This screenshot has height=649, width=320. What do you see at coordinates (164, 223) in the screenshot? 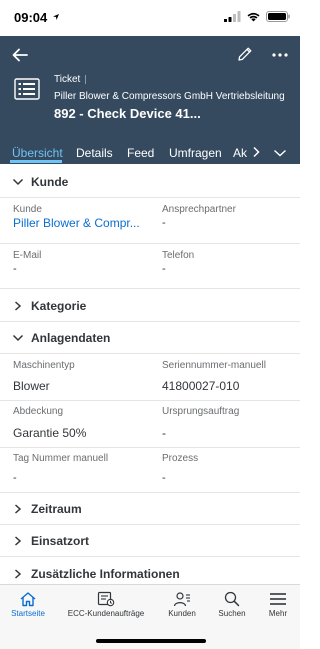
I see `field-value-ansprechpartner: -` at bounding box center [164, 223].